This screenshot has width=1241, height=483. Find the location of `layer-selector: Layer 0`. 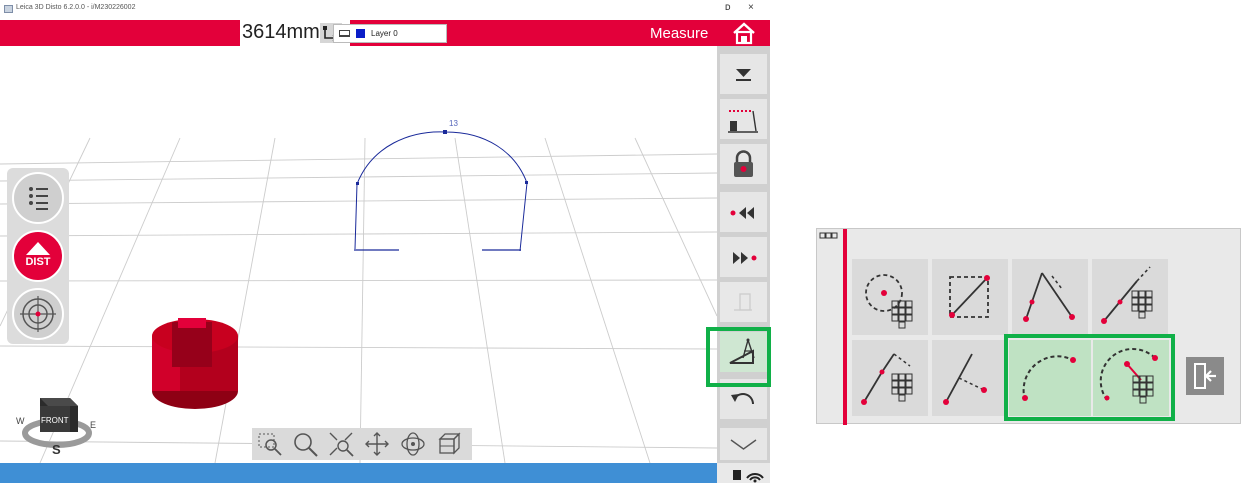

layer-selector: Layer 0 is located at coordinates (390, 33).